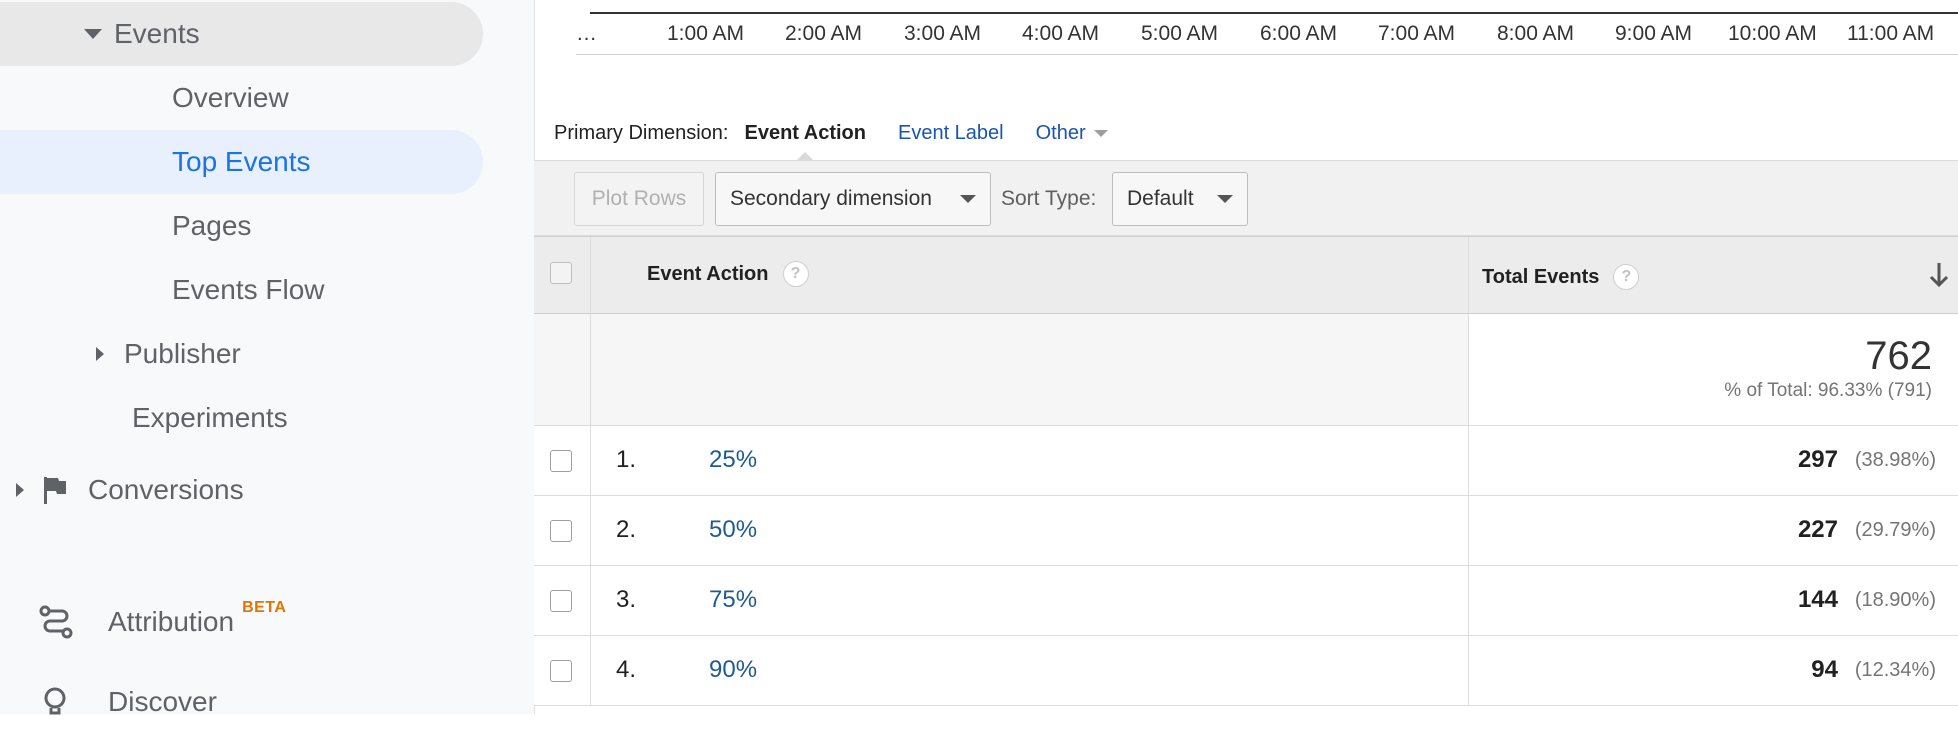  Describe the element at coordinates (120, 354) in the screenshot. I see `sidebar-item-publisher: Publisher` at that location.